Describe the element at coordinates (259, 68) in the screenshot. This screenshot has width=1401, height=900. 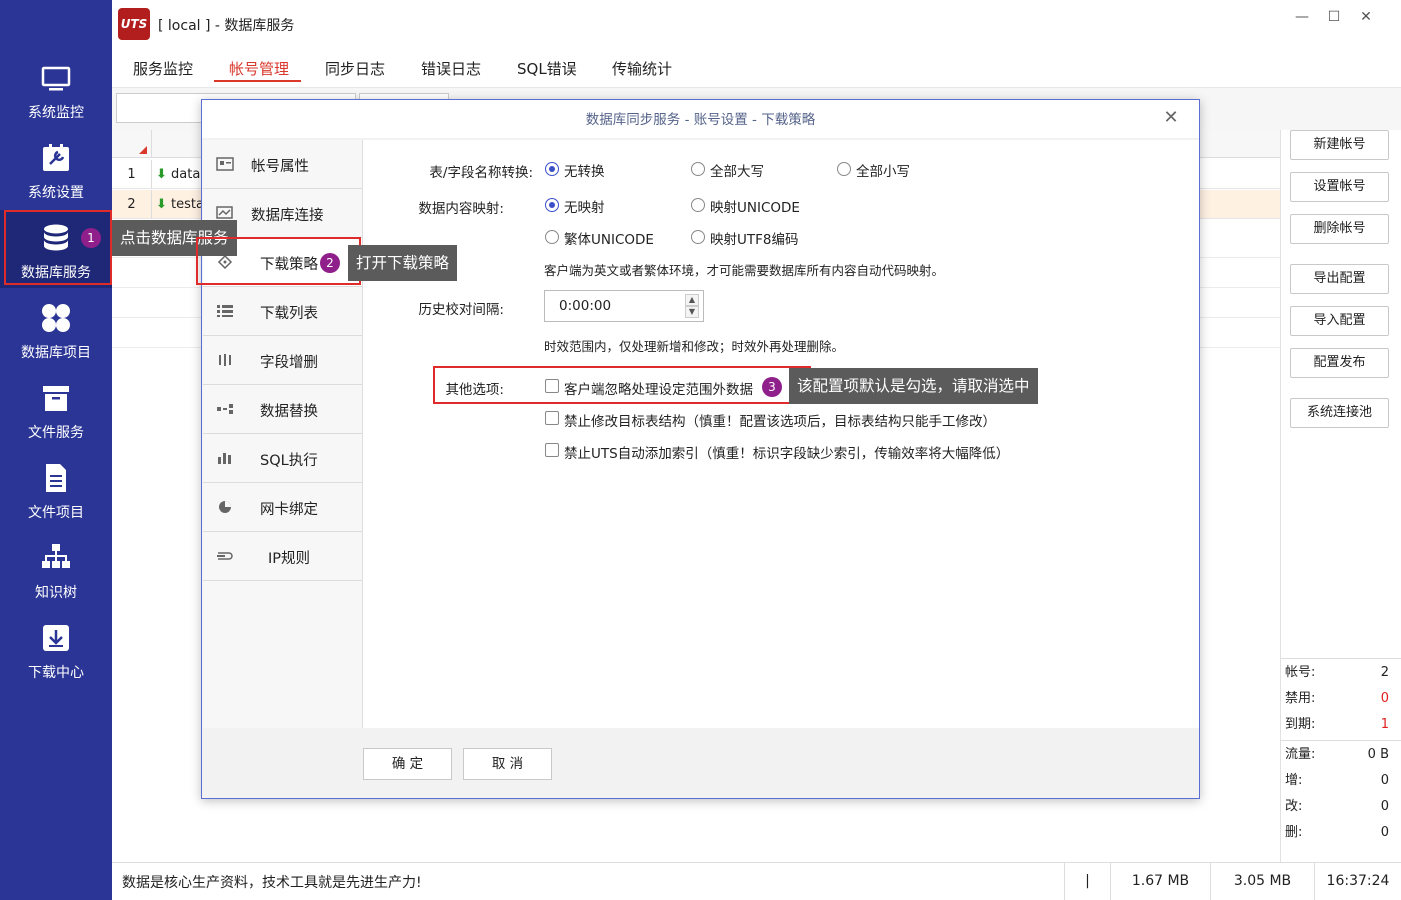
I see `tab-account-management: 帐号管理` at that location.